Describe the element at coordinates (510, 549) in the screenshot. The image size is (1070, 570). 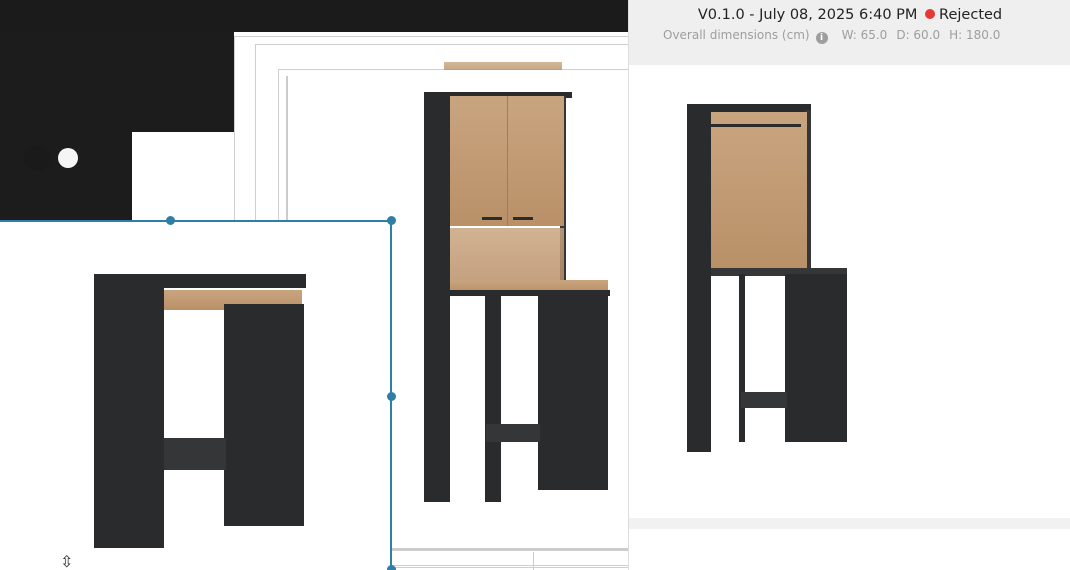
I see `frame-bottom-line` at that location.